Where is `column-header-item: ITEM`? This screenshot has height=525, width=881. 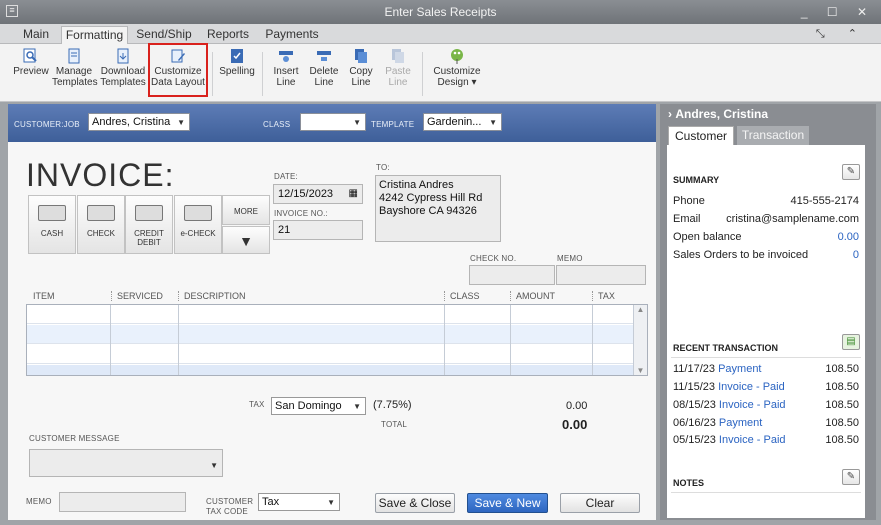
column-header-item: ITEM is located at coordinates (44, 296).